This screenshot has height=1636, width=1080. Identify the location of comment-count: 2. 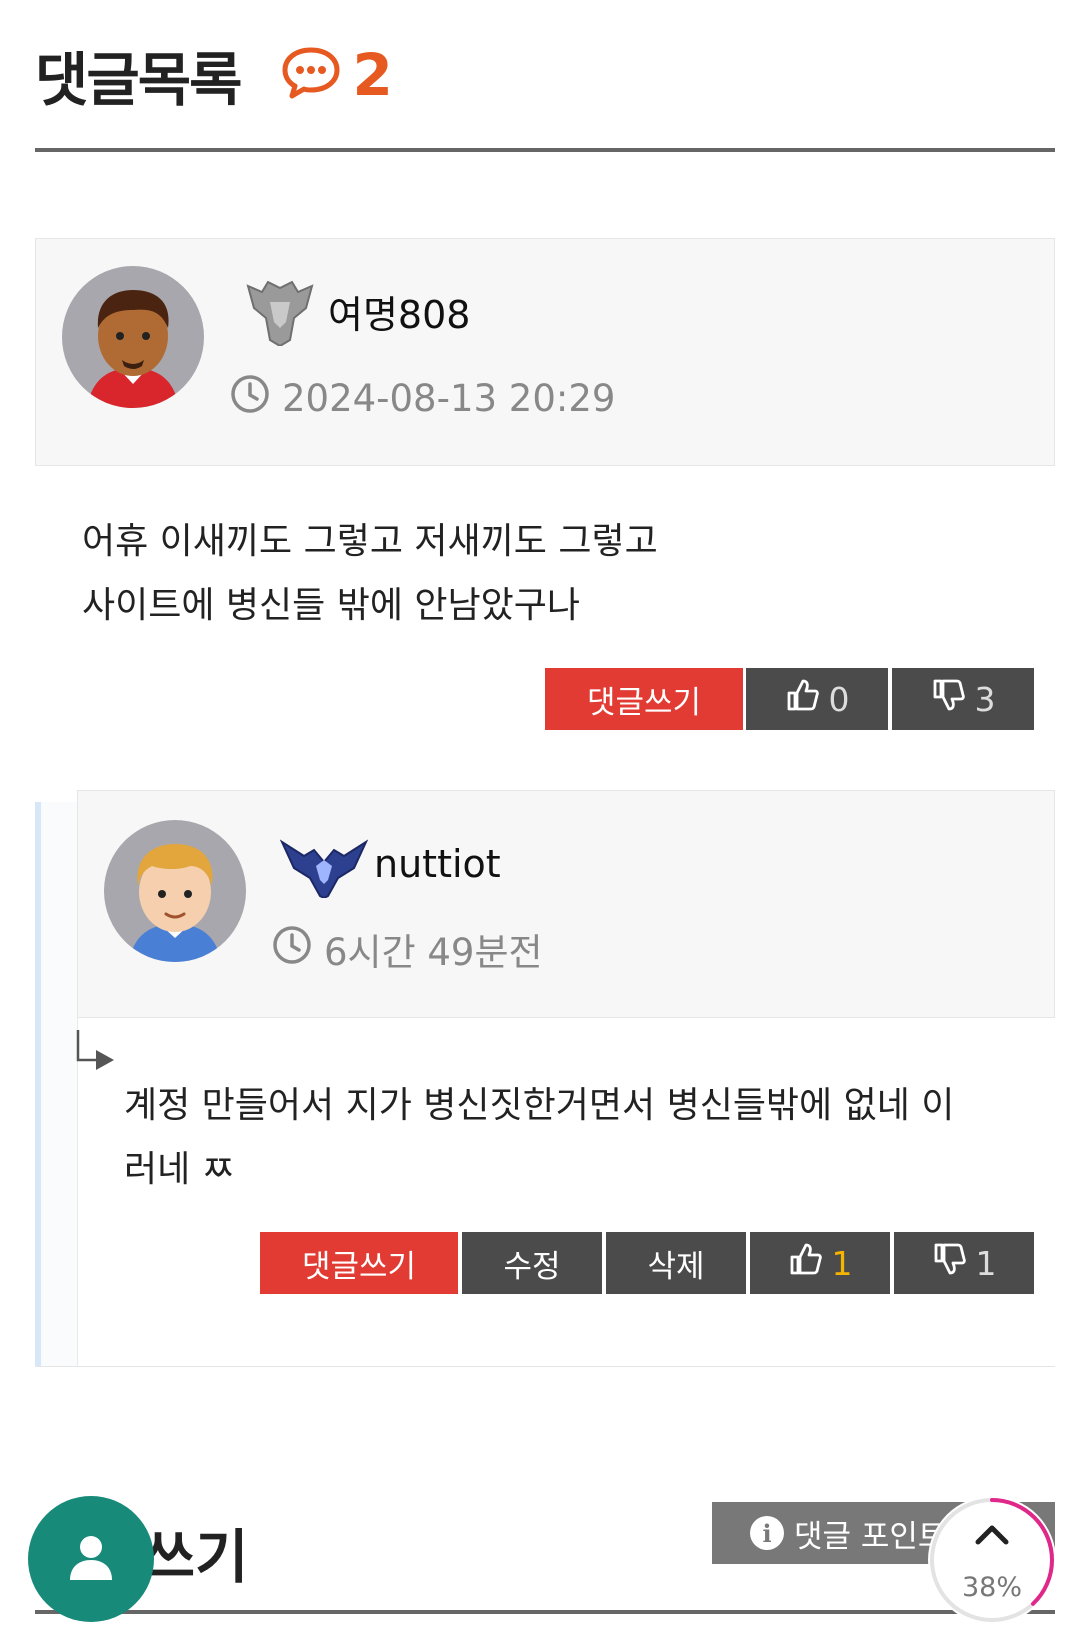
(336, 75).